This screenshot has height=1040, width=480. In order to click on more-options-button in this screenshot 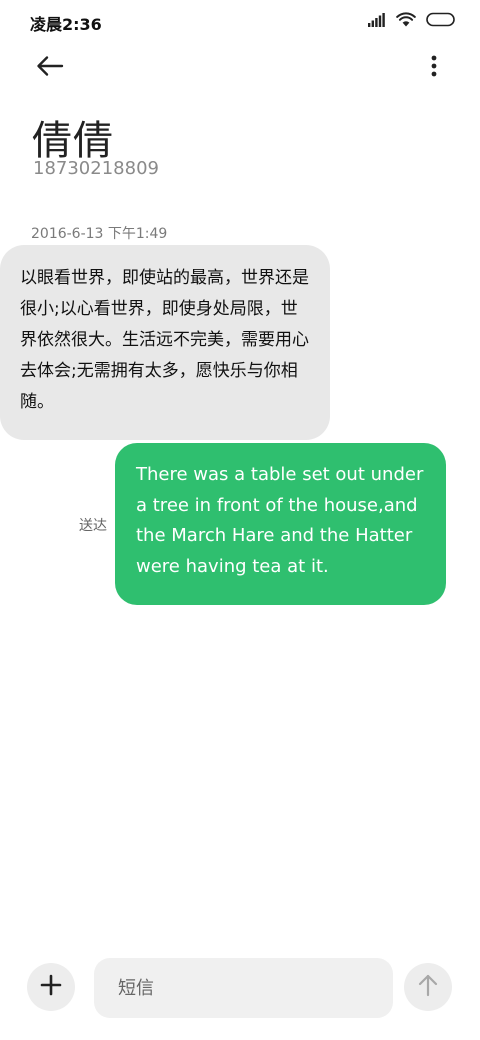, I will do `click(434, 68)`.